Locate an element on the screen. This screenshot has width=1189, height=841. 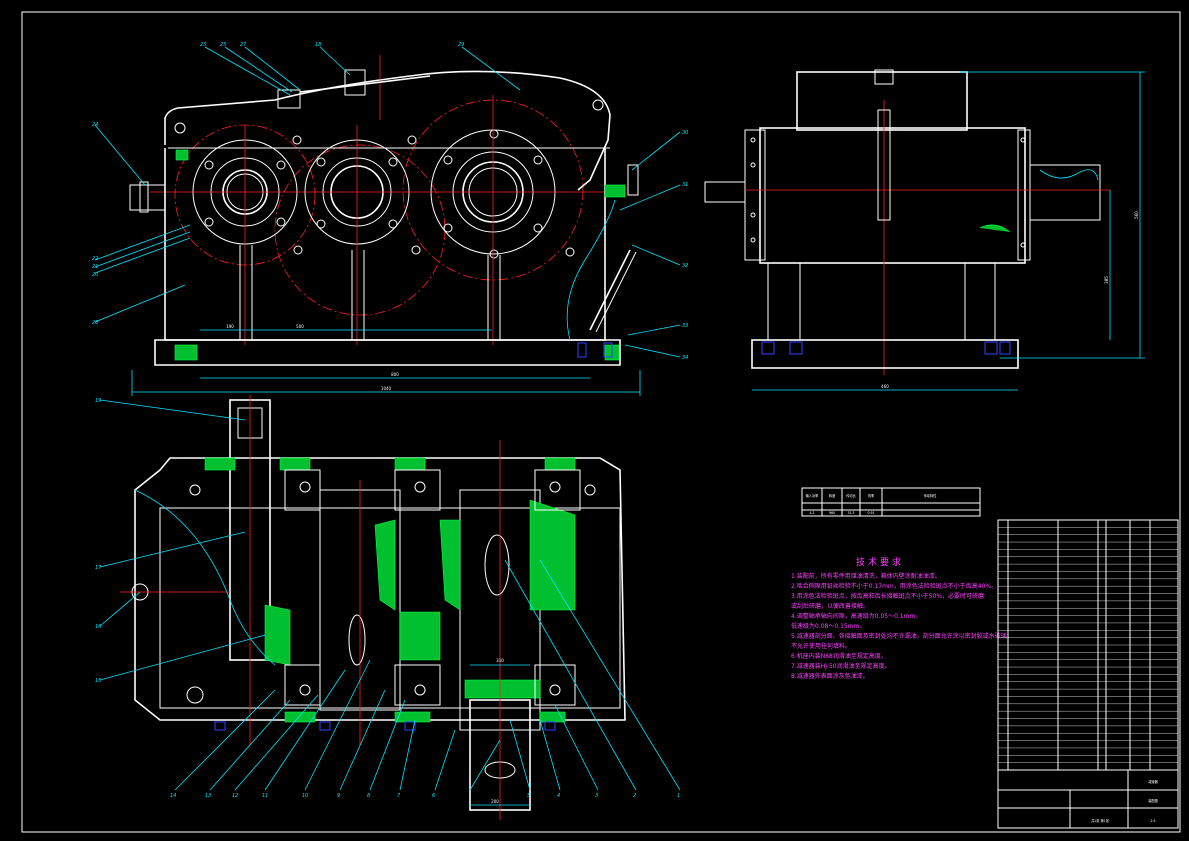
stub-key is located at coordinates (144, 197).